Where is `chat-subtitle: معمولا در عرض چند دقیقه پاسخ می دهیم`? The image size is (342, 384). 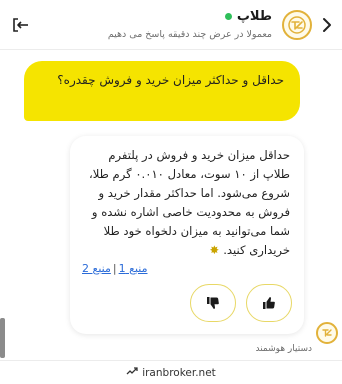
chat-subtitle: معمولا در عرض چند دقیقه پاسخ می دهیم is located at coordinates (189, 34).